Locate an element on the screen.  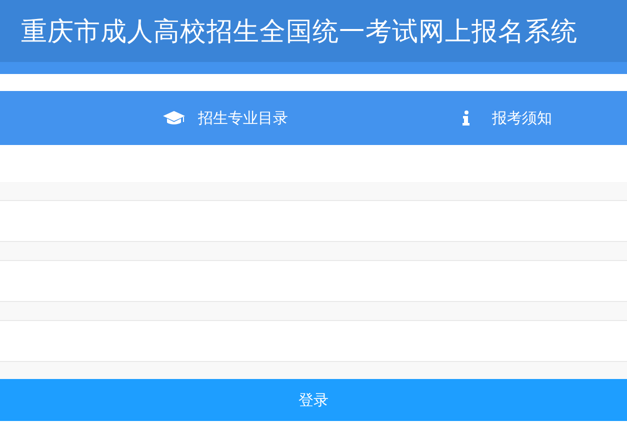
graduation-cap-icon is located at coordinates (174, 118).